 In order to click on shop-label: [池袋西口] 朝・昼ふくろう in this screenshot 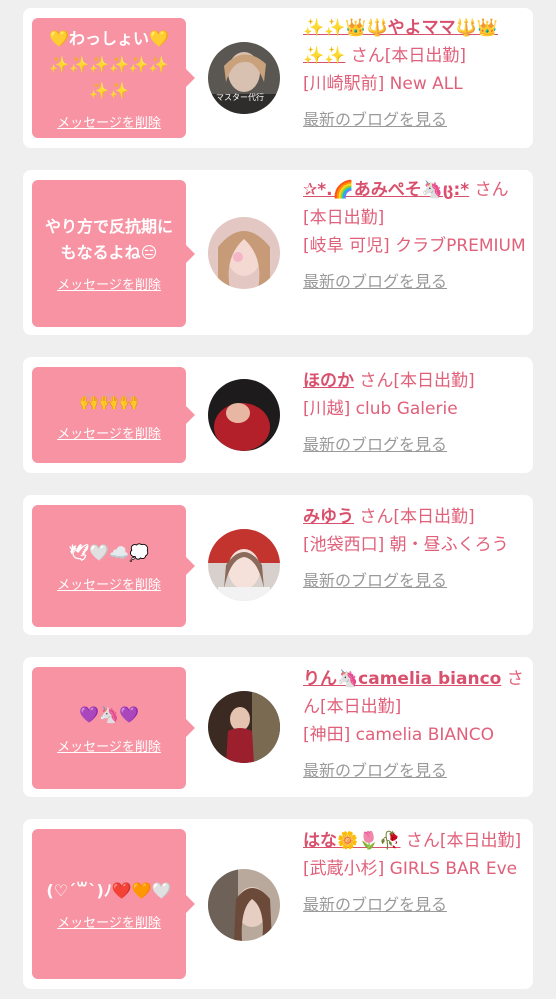, I will do `click(406, 545)`.